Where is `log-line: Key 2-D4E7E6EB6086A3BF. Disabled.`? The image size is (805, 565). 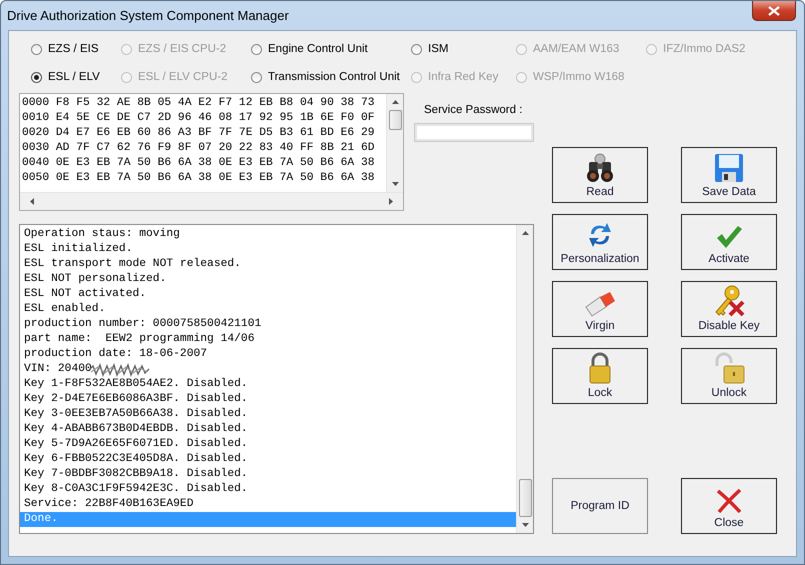
log-line: Key 2-D4E7E6EB6086A3BF. Disabled. is located at coordinates (136, 399).